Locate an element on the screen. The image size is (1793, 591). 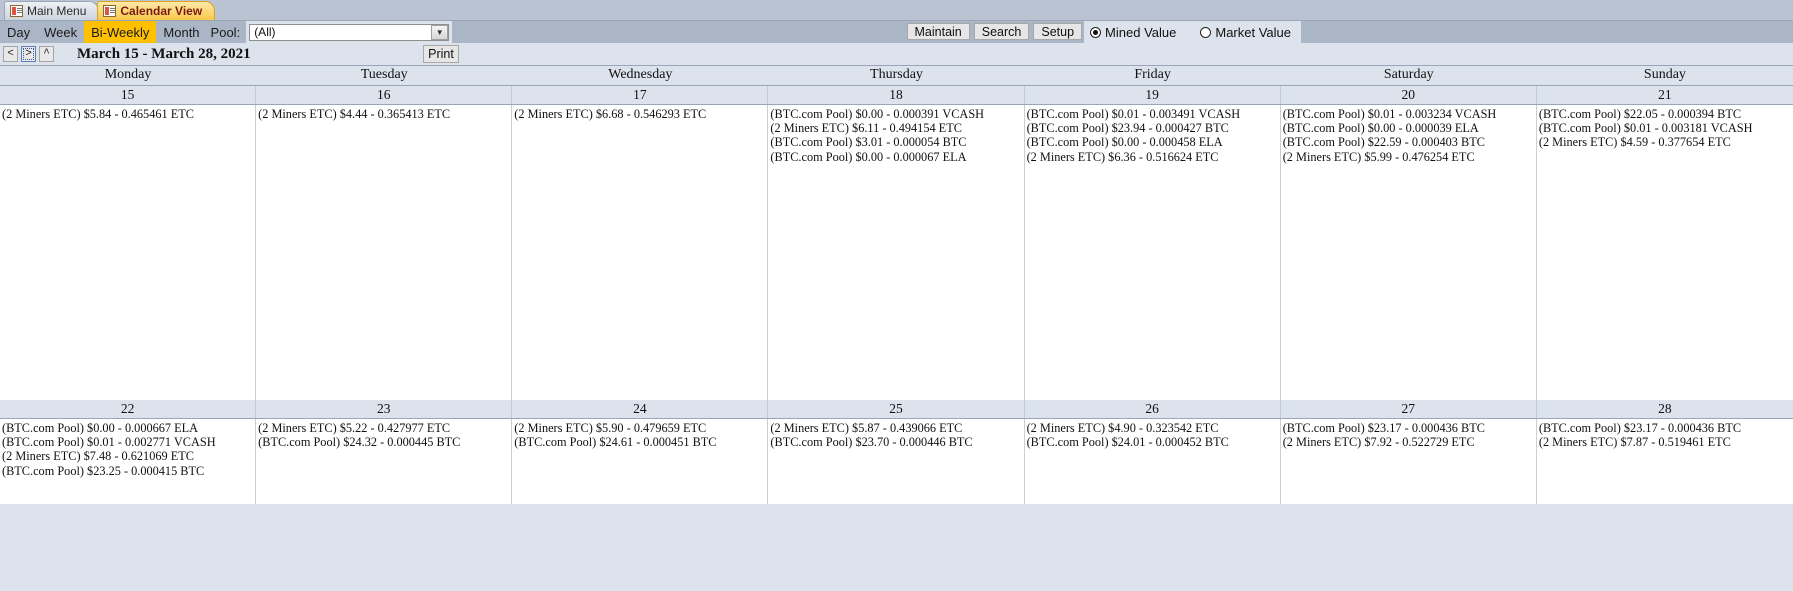
maintain-button: Maintain is located at coordinates (938, 31).